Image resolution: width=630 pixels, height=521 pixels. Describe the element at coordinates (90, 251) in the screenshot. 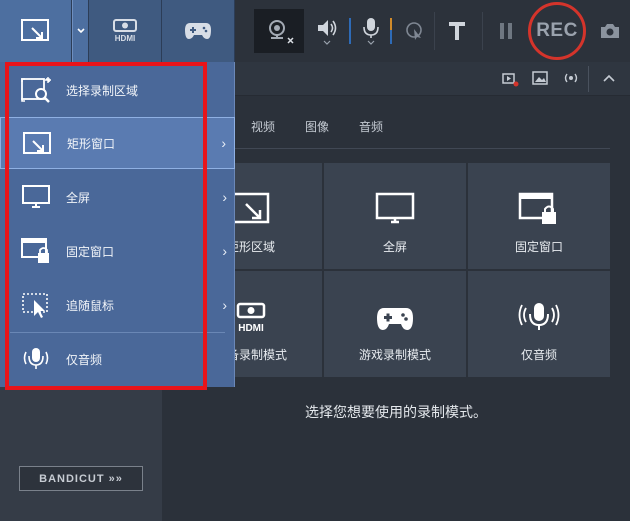

I see `menu-item-label: 固定窗口` at that location.